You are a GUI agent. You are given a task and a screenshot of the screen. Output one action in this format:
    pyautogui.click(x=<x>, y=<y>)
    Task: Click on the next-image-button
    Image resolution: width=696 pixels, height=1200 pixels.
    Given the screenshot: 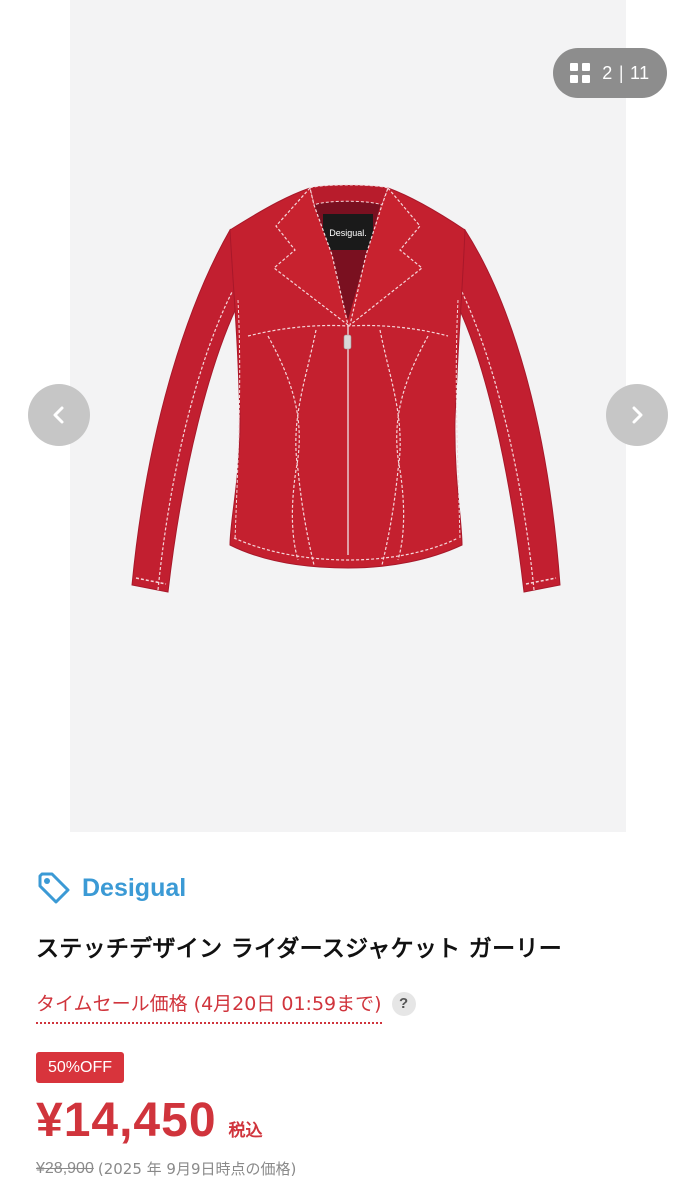 What is the action you would take?
    pyautogui.click(x=637, y=415)
    